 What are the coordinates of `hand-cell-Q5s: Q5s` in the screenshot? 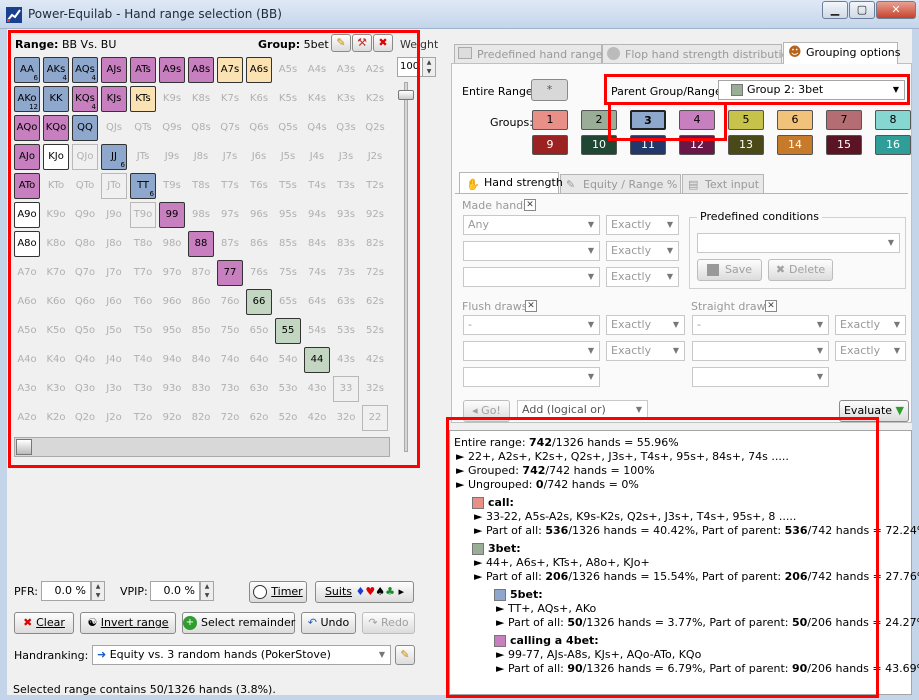 It's located at (288, 128).